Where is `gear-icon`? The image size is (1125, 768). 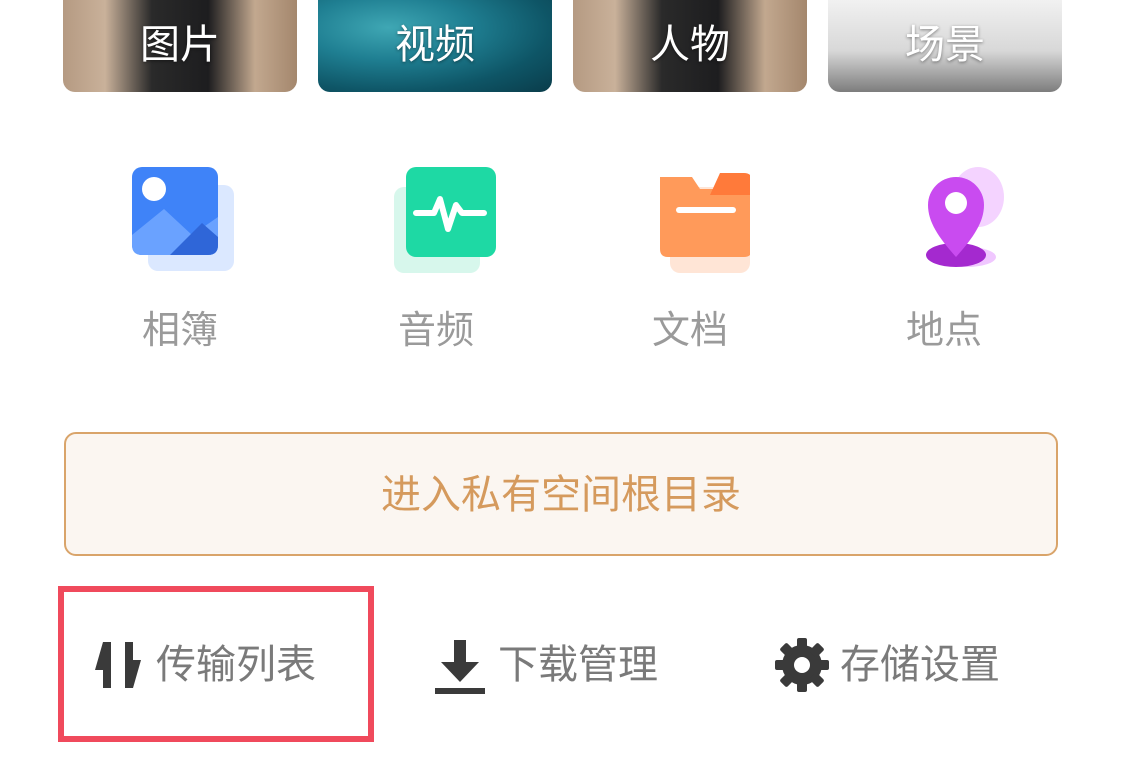
gear-icon is located at coordinates (802, 665).